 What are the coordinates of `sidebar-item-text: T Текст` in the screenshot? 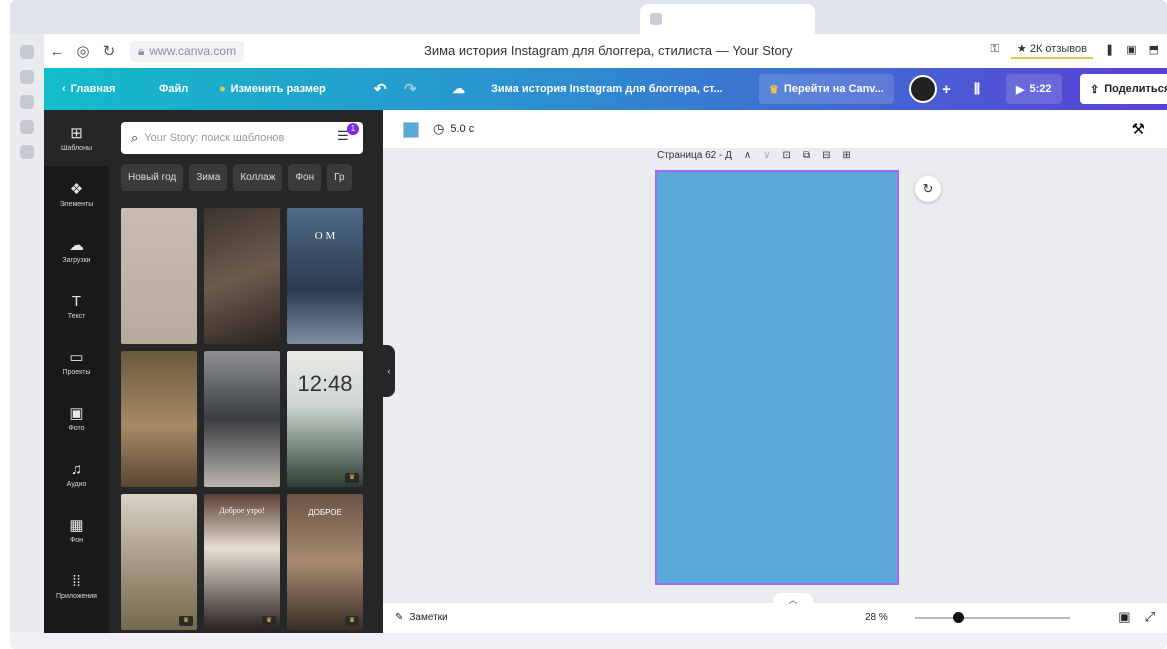 It's located at (76, 306).